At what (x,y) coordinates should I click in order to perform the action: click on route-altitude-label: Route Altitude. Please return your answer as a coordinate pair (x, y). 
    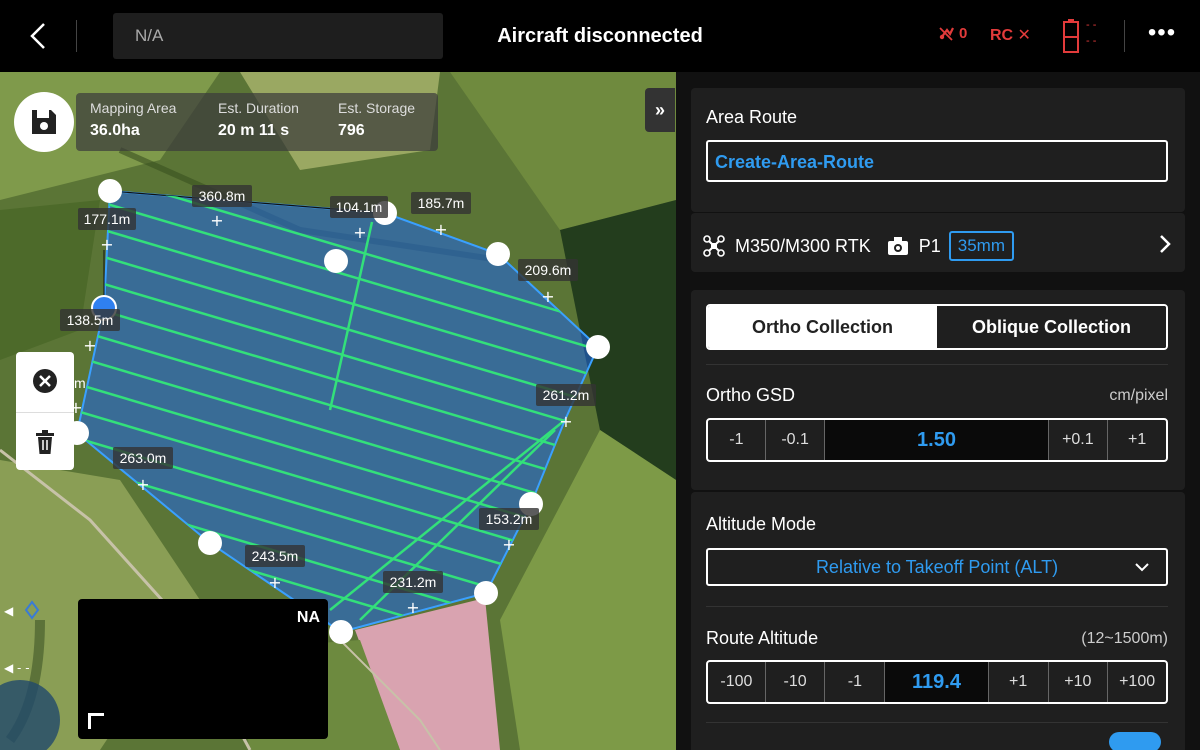
    Looking at the image, I should click on (762, 638).